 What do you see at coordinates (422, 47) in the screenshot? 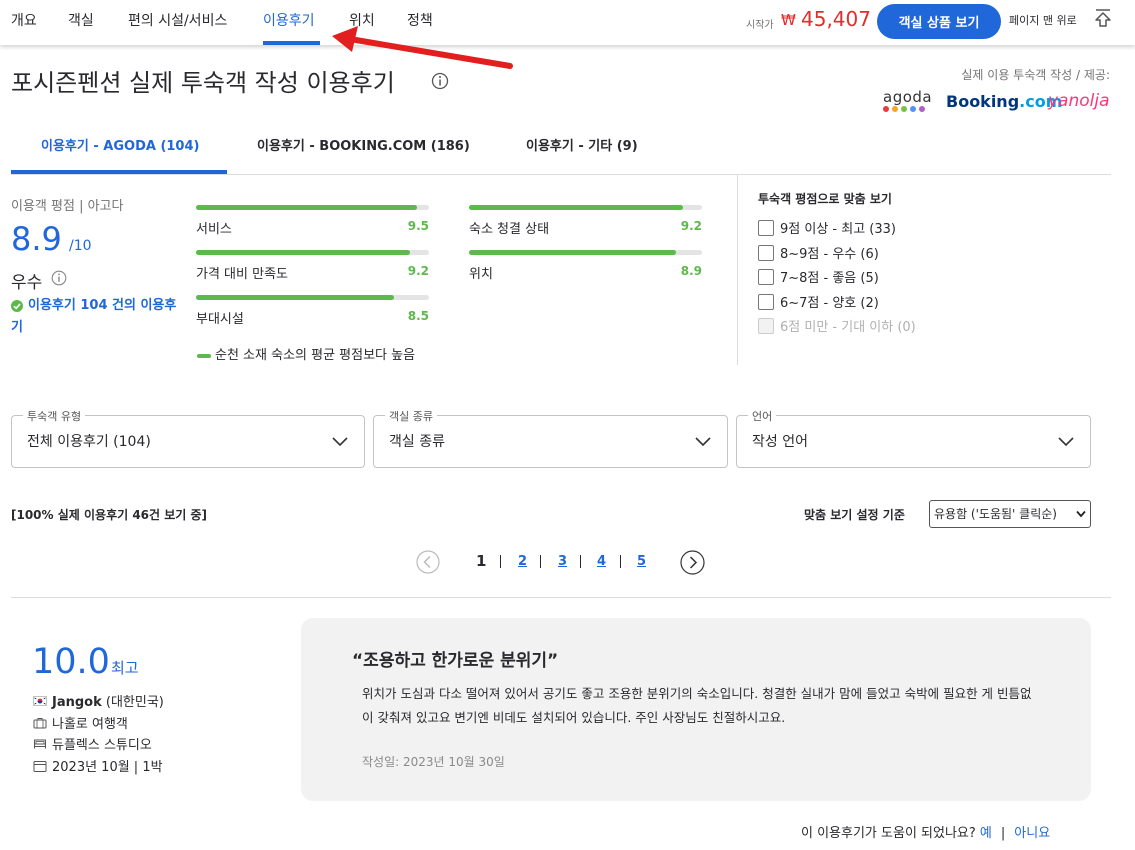
I see `annotation-arrow-icon` at bounding box center [422, 47].